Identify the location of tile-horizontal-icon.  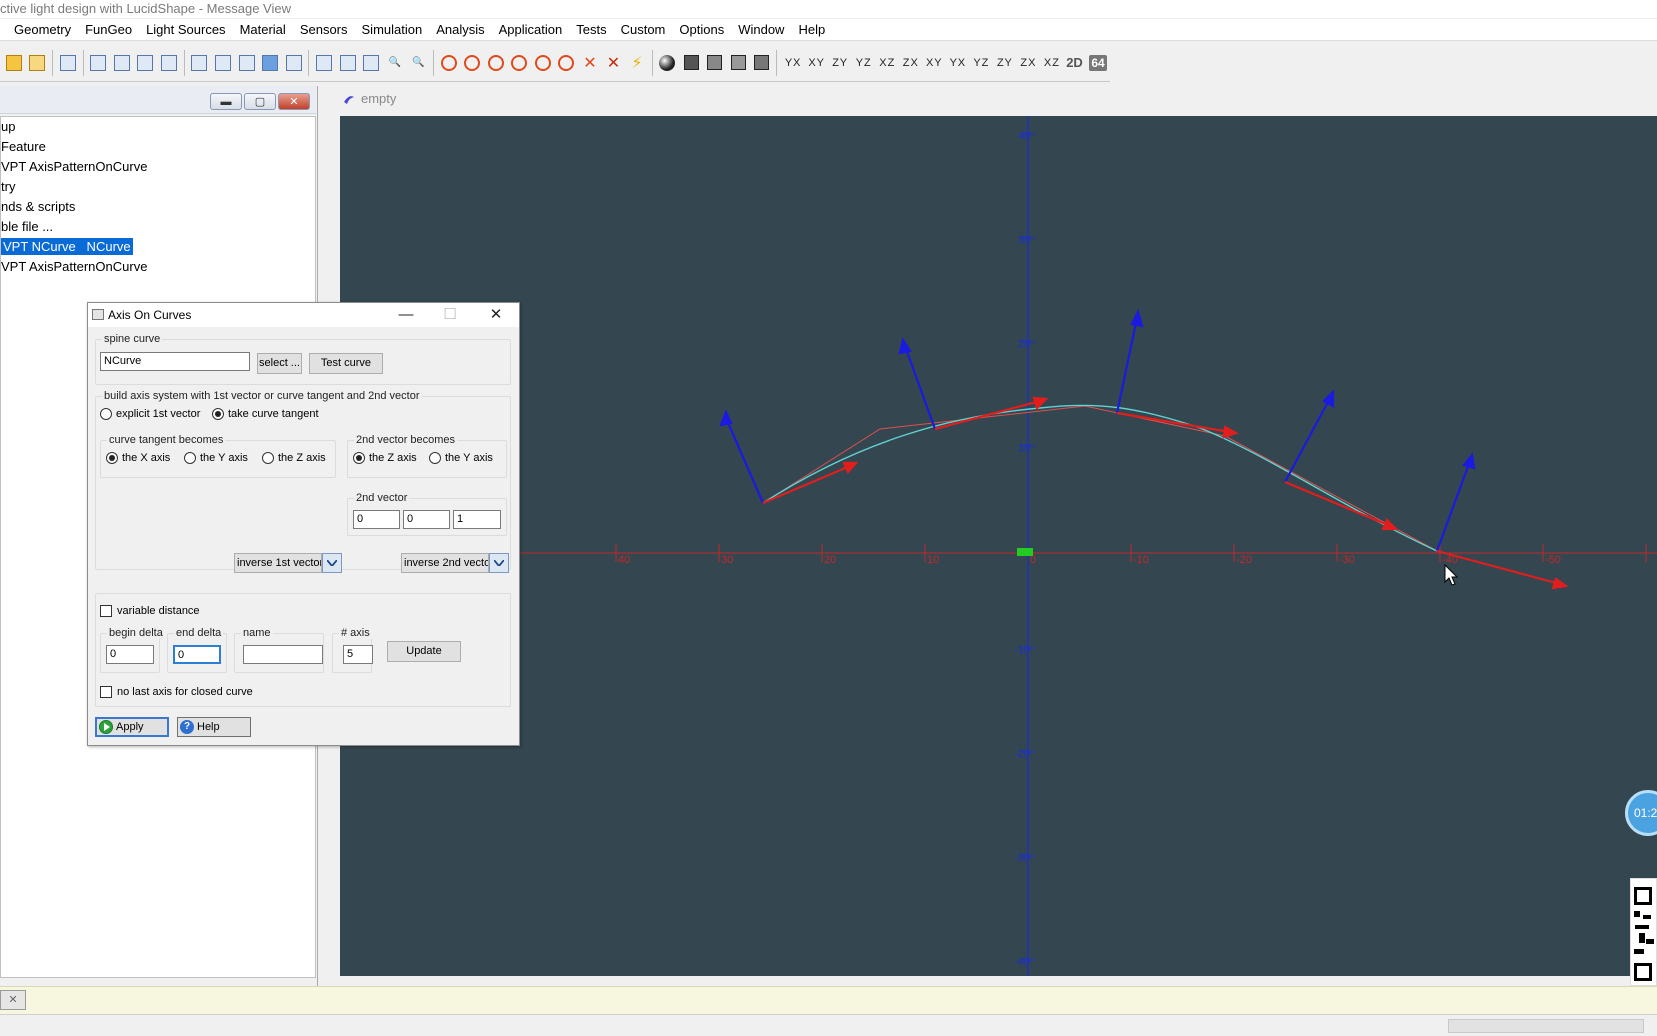
(146, 63).